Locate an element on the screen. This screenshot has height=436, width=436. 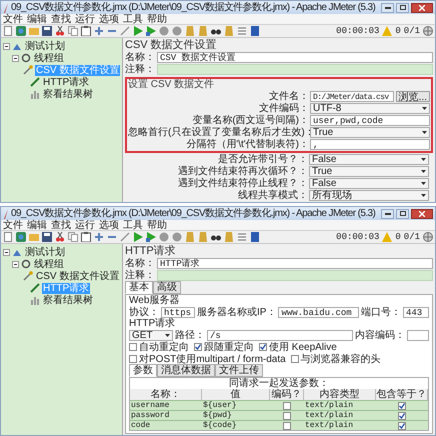
checkbox-label: 对POST使用multipart / form-data is located at coordinates (212, 359).